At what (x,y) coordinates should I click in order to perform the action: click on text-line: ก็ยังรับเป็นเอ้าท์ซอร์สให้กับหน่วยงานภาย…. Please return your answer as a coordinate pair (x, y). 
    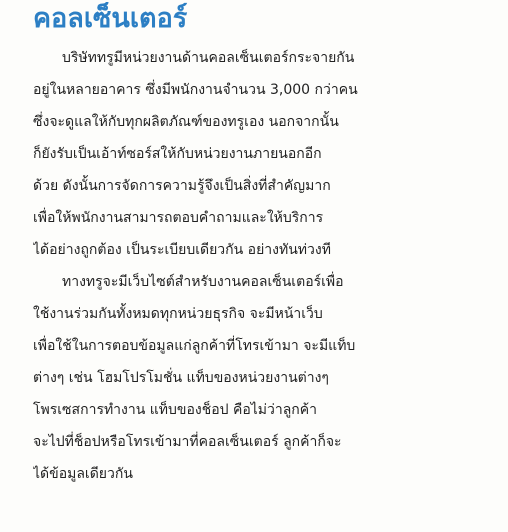
    Looking at the image, I should click on (177, 154).